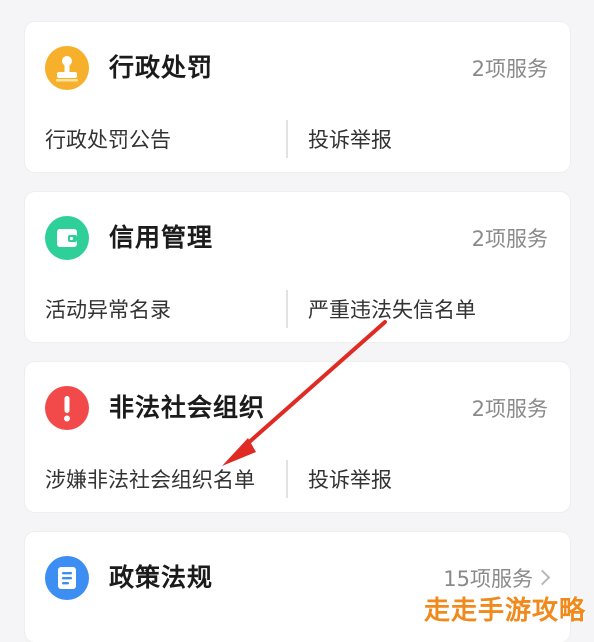  What do you see at coordinates (67, 238) in the screenshot?
I see `wallet-icon` at bounding box center [67, 238].